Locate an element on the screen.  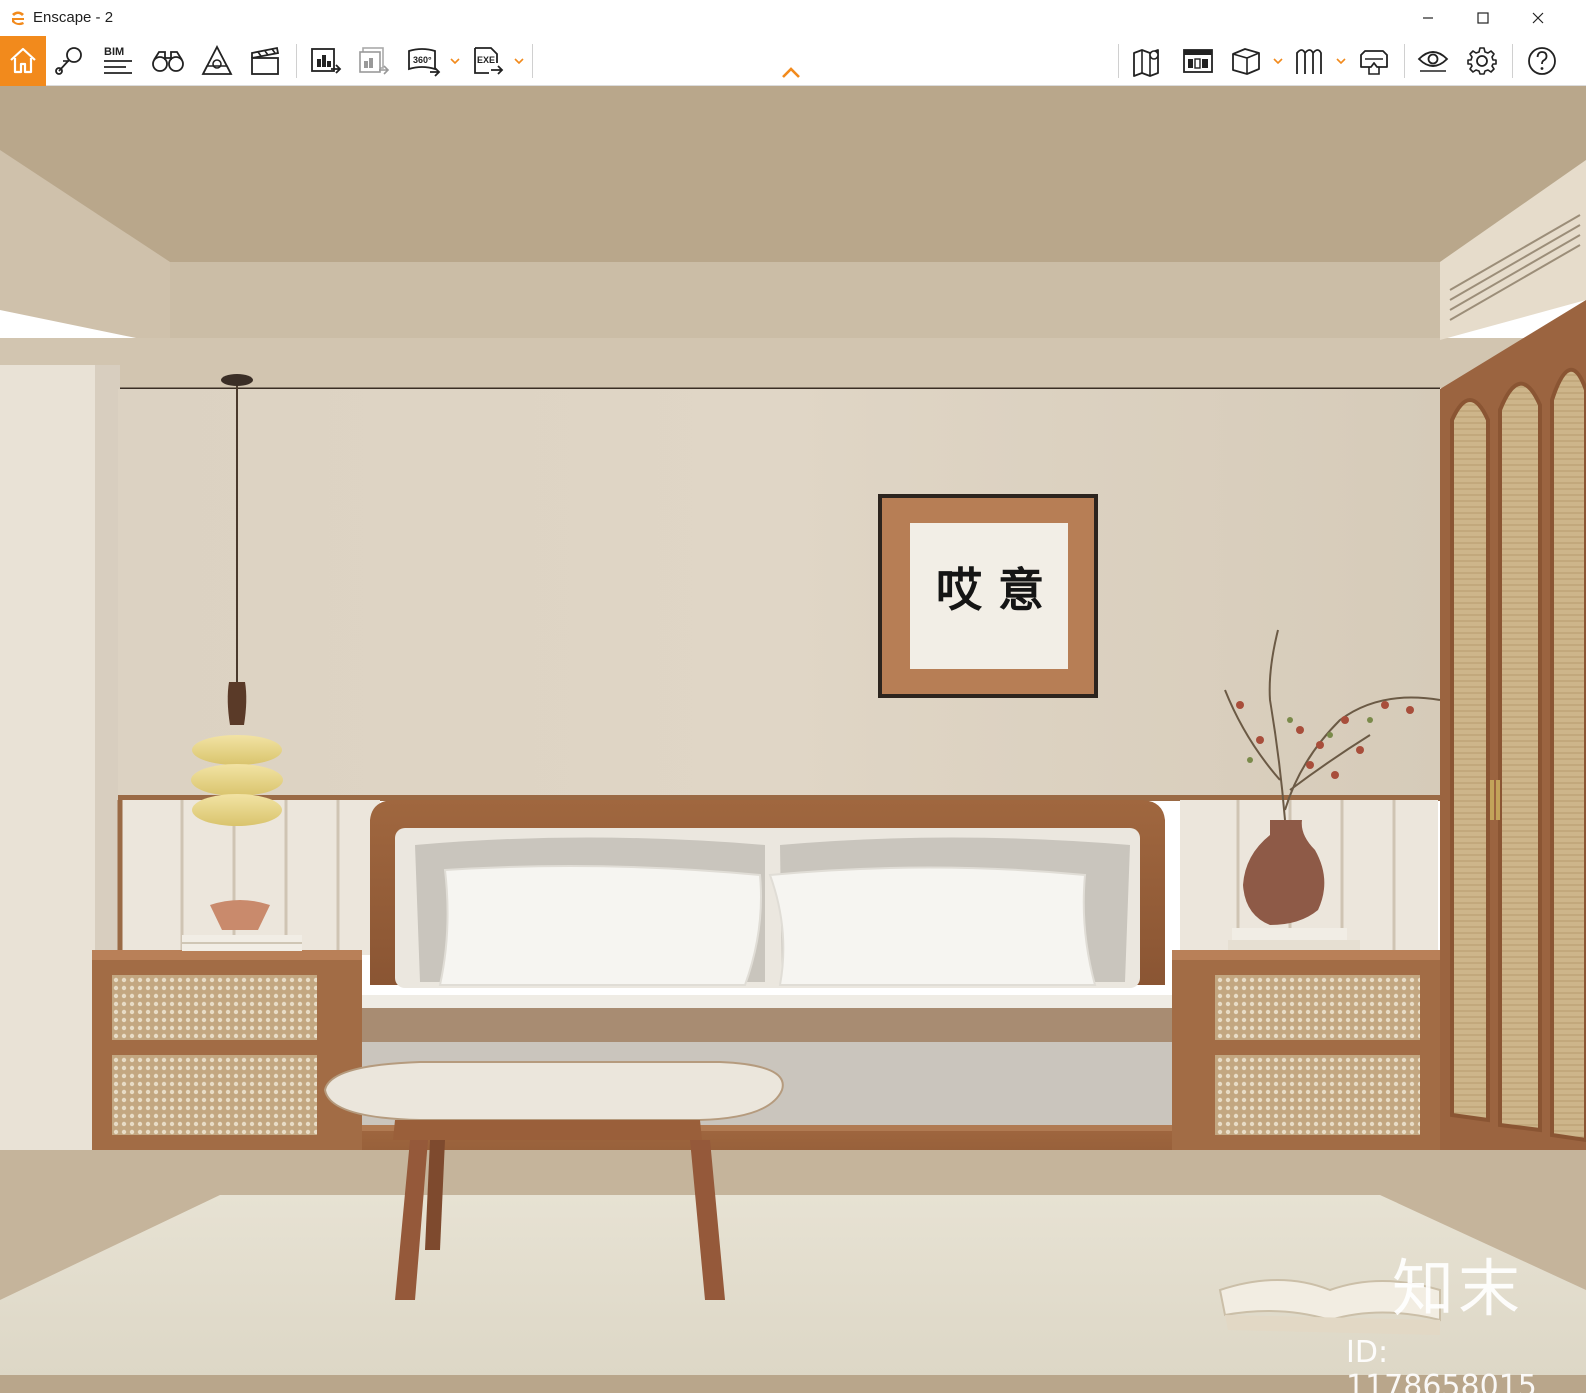
pin-balloon-icon is located at coordinates (68, 61).